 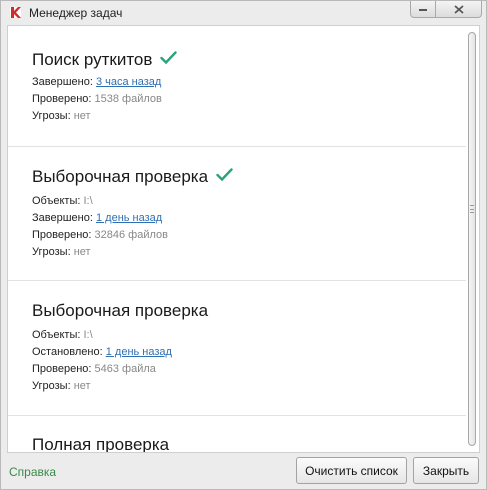 I want to click on close-icon, so click(x=458, y=9).